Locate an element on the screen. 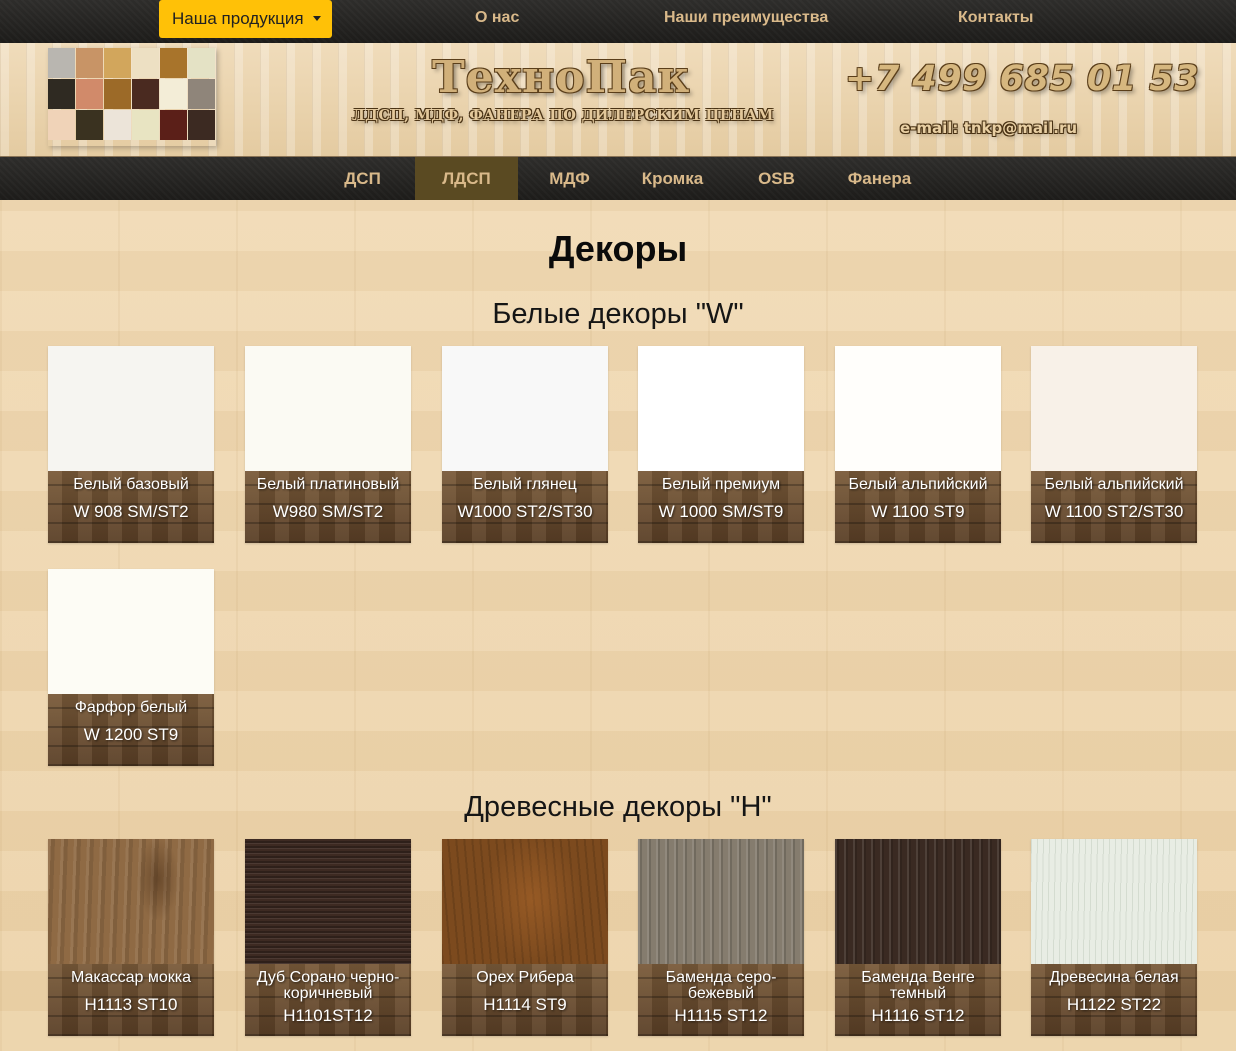 Image resolution: width=1236 pixels, height=1051 pixels. decor-caption: Дуб Сорано черно-коричневый H1101ST12 is located at coordinates (328, 1000).